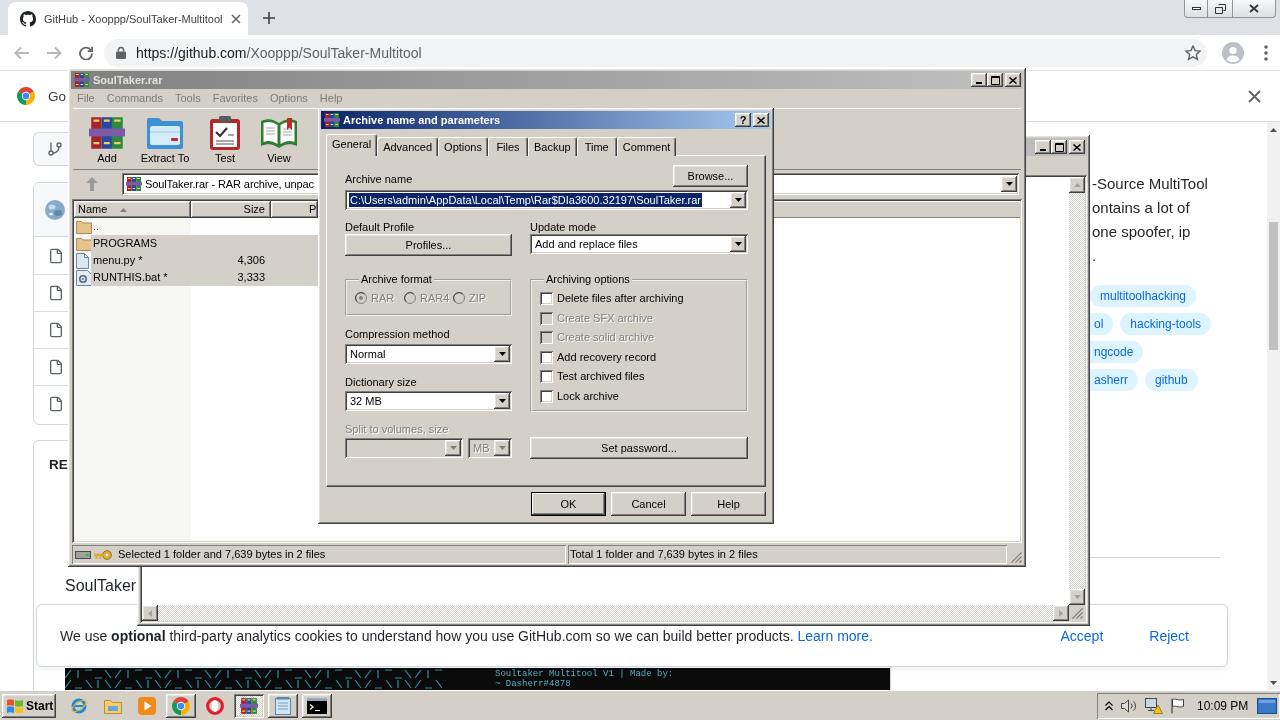  I want to click on checkbox-label: Test archived files, so click(601, 377).